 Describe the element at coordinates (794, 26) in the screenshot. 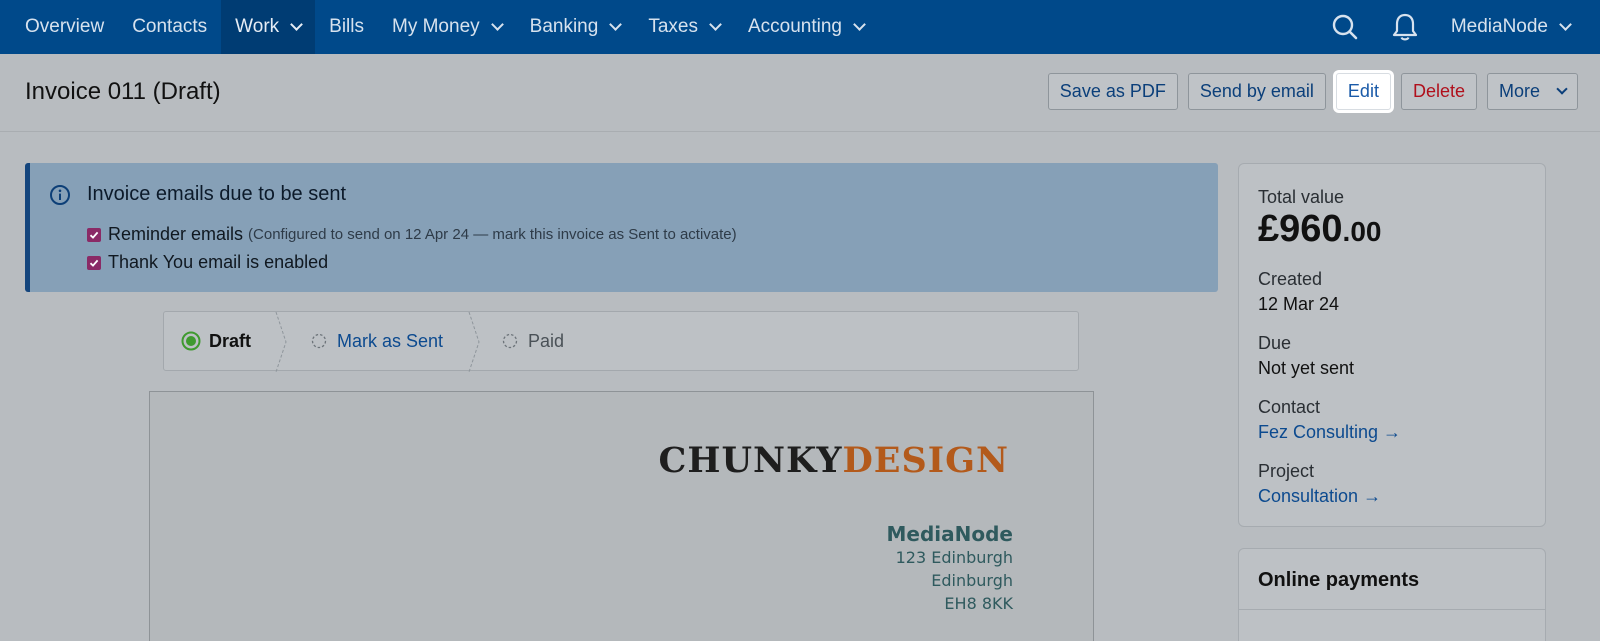

I see `nav-accounting-label: Accounting` at that location.